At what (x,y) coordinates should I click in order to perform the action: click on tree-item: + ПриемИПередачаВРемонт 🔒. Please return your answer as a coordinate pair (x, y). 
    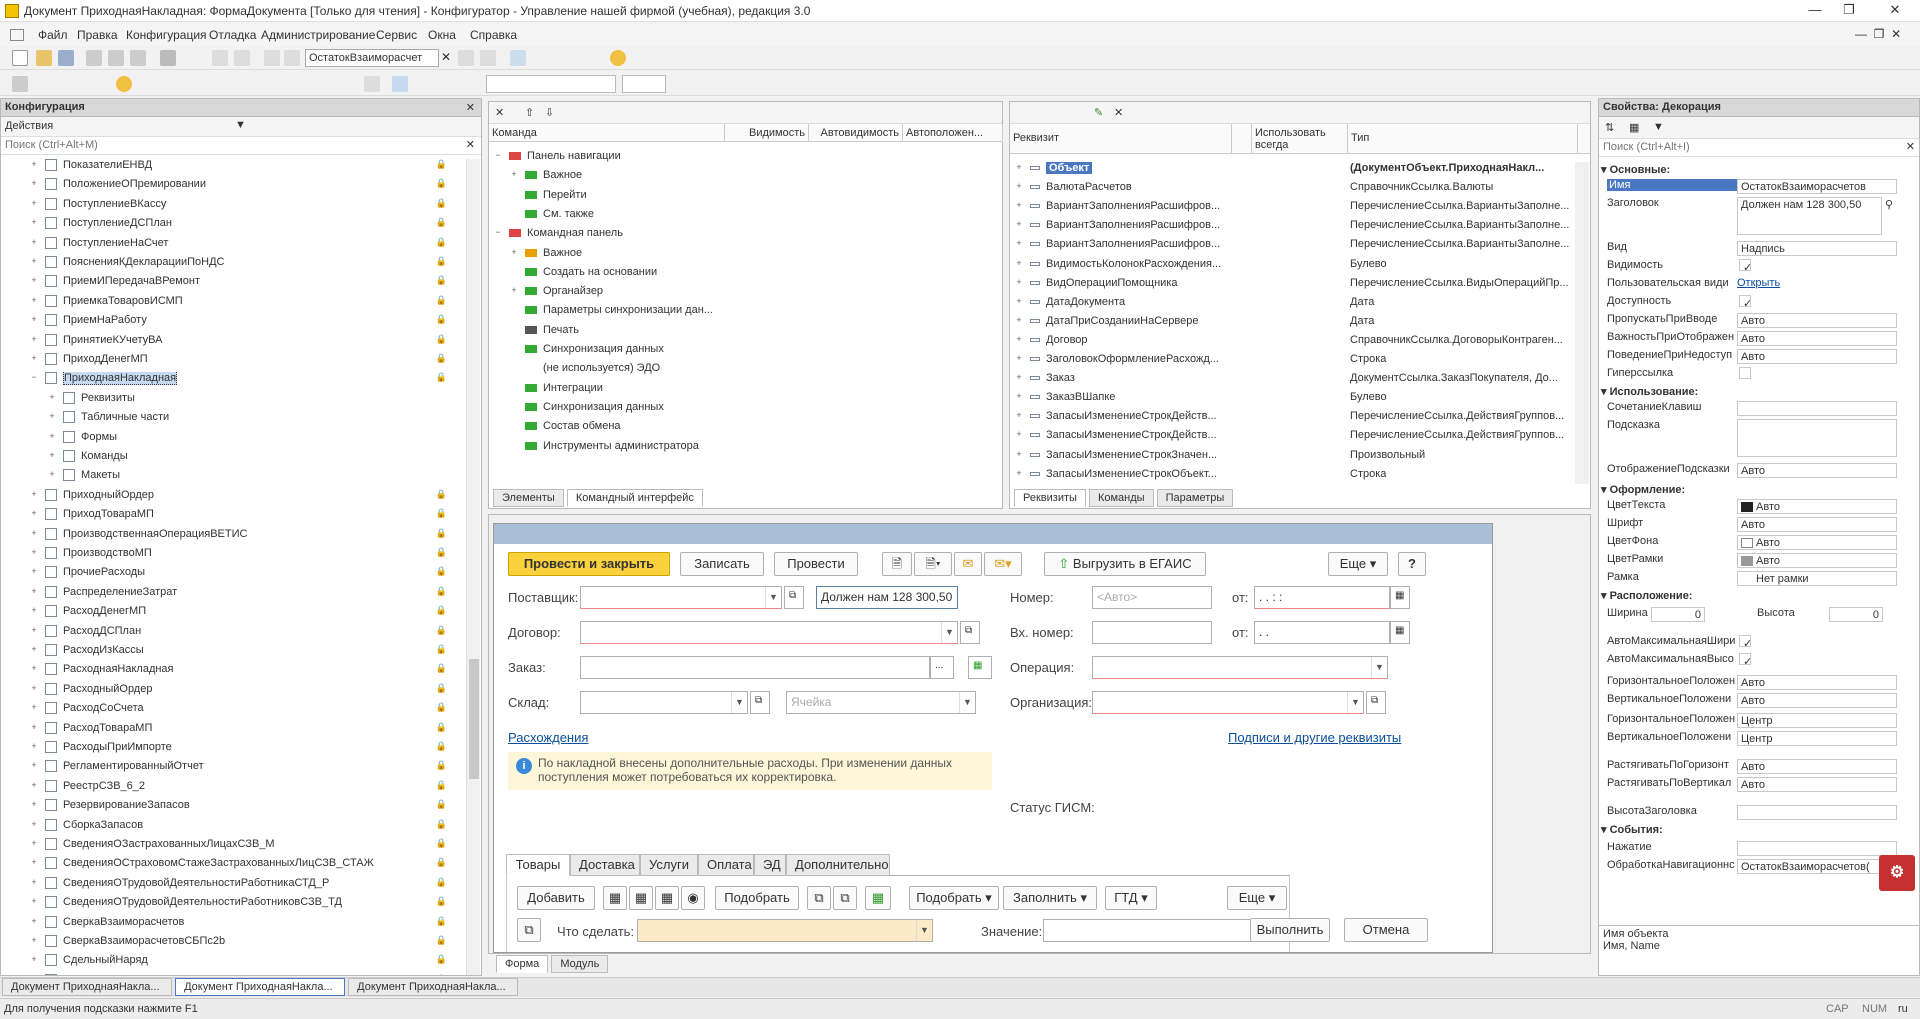
    Looking at the image, I should click on (231, 284).